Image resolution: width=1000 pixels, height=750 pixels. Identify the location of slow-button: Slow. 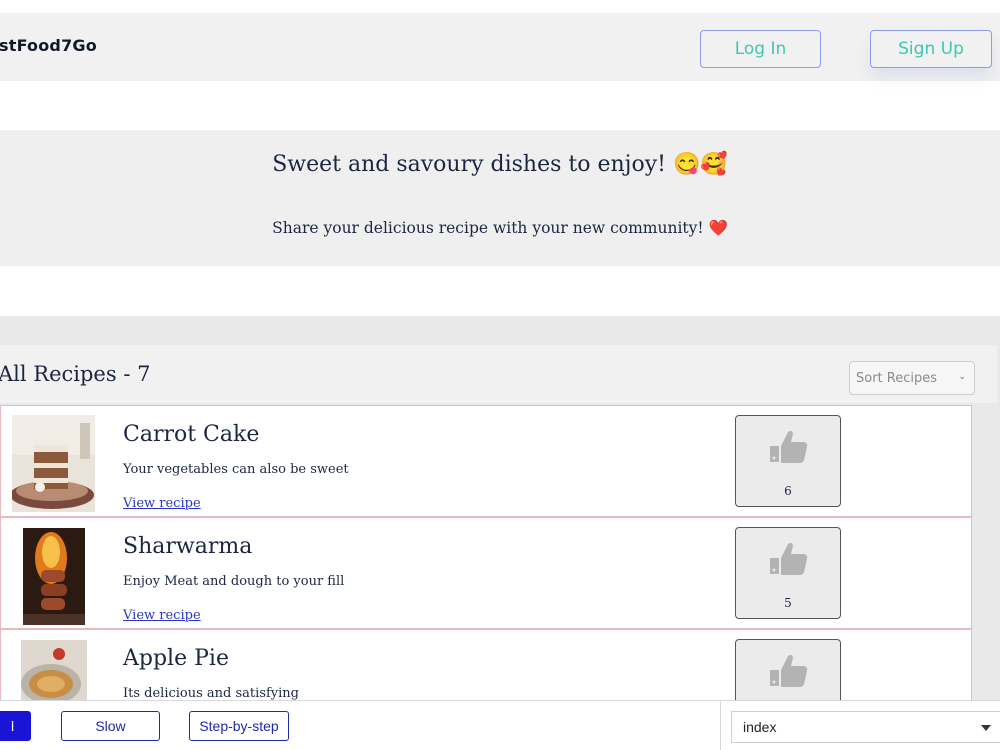
(110, 726).